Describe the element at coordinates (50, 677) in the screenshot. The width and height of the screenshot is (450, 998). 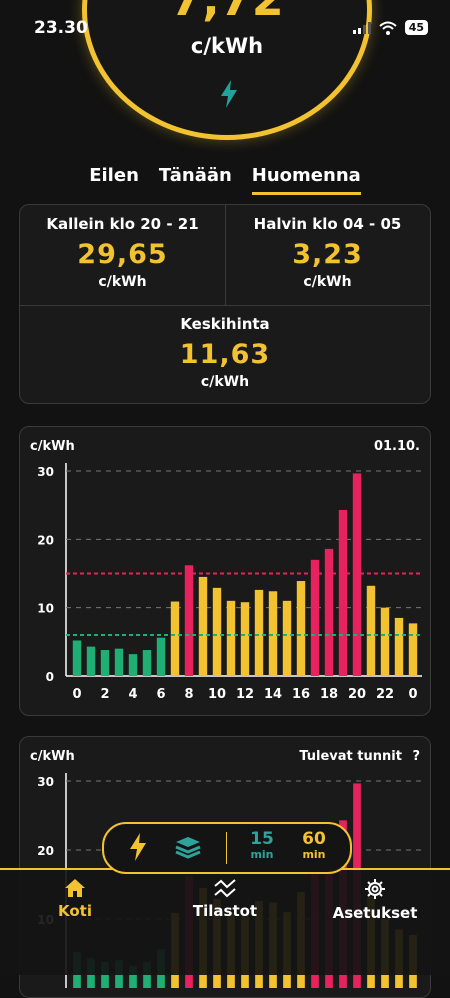
I see `y-tick-label: 0` at that location.